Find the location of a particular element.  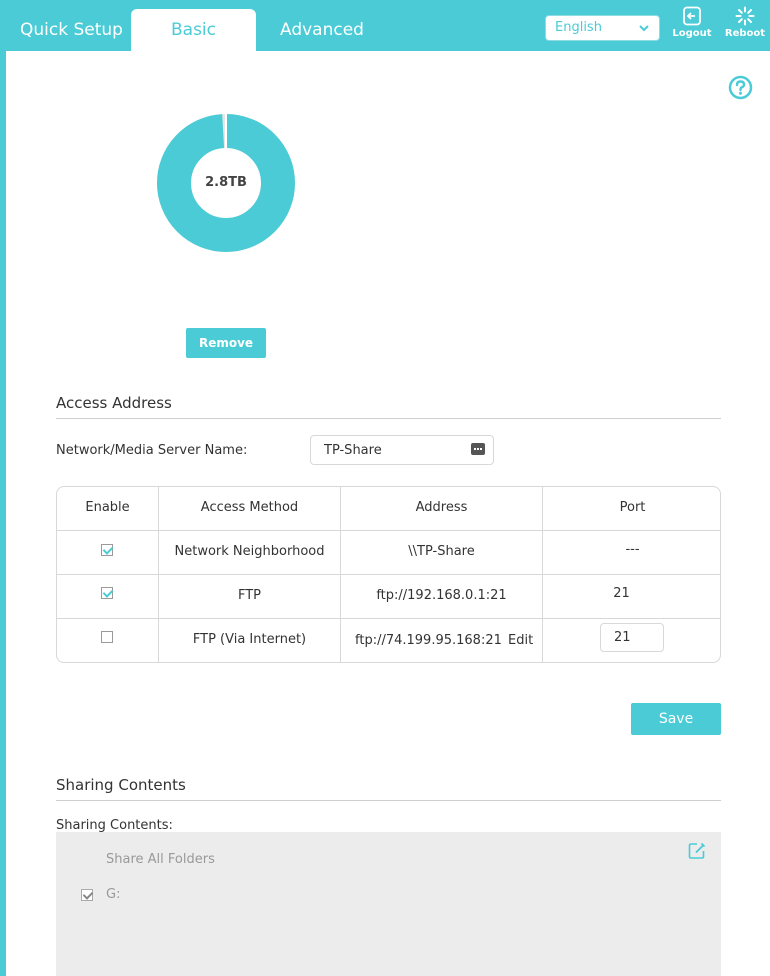

server-name-label: Network/Media Server Name: is located at coordinates (152, 450).